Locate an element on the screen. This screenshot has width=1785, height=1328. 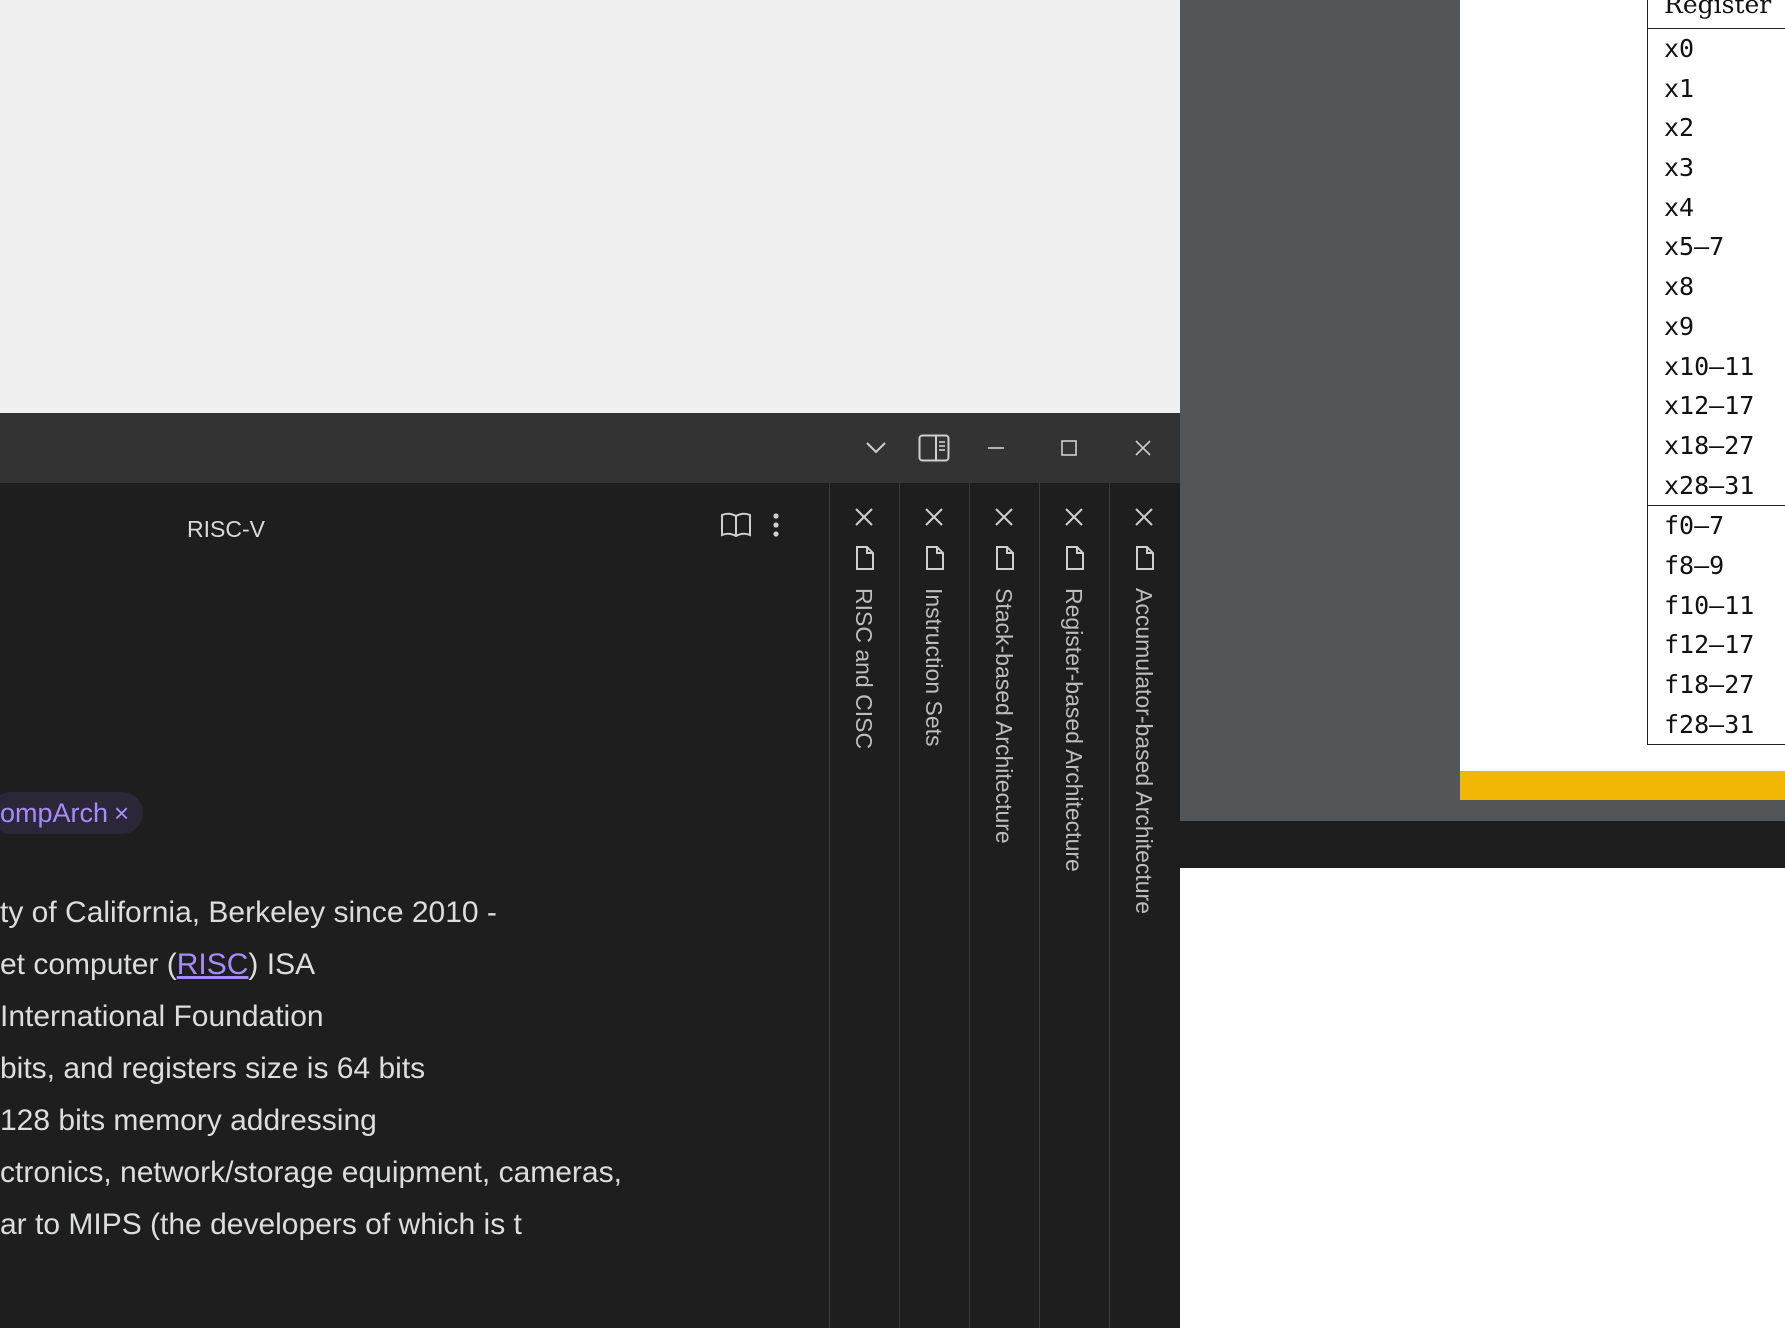
note-text: et computer ( is located at coordinates (88, 964).